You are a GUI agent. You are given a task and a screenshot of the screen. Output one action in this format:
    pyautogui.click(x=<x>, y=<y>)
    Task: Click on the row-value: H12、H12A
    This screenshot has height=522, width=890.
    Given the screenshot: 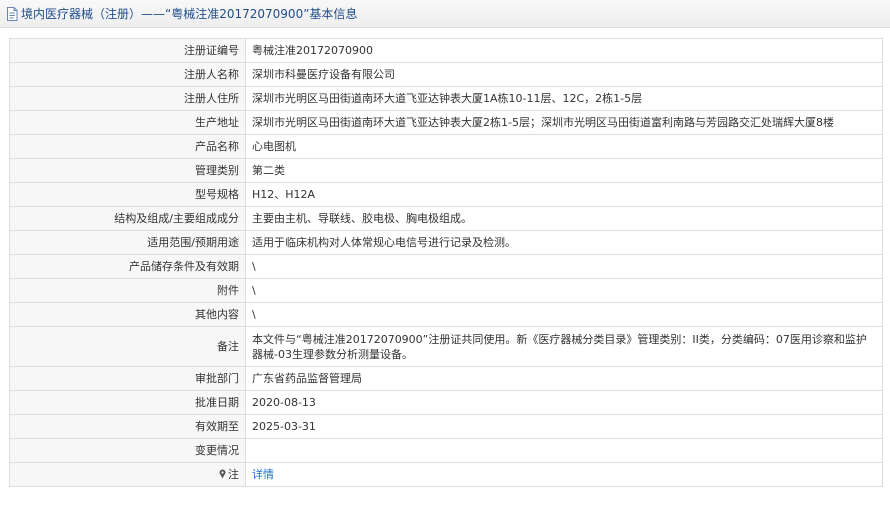 What is the action you would take?
    pyautogui.click(x=564, y=194)
    